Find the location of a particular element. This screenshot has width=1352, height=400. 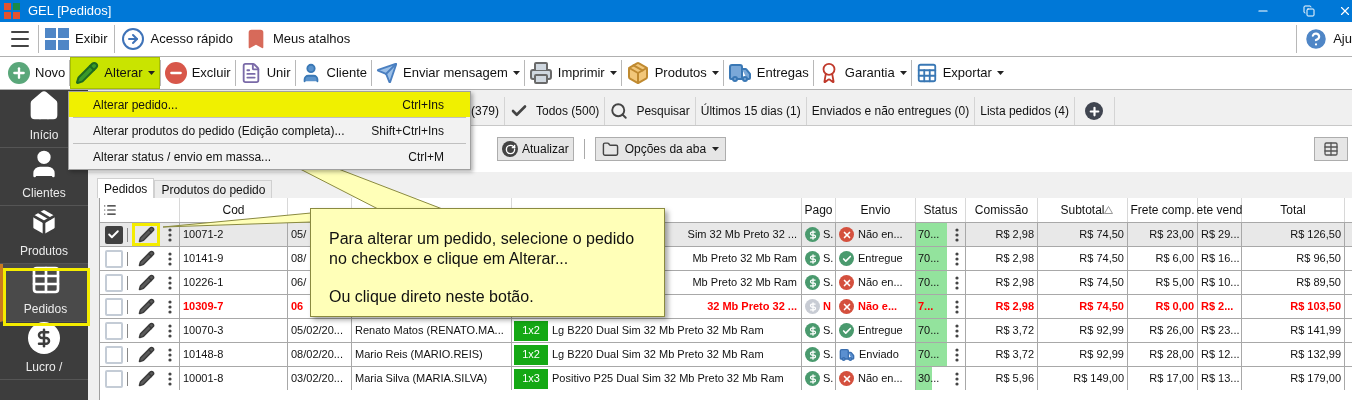

toolbar-button: Alterar is located at coordinates (115, 73).